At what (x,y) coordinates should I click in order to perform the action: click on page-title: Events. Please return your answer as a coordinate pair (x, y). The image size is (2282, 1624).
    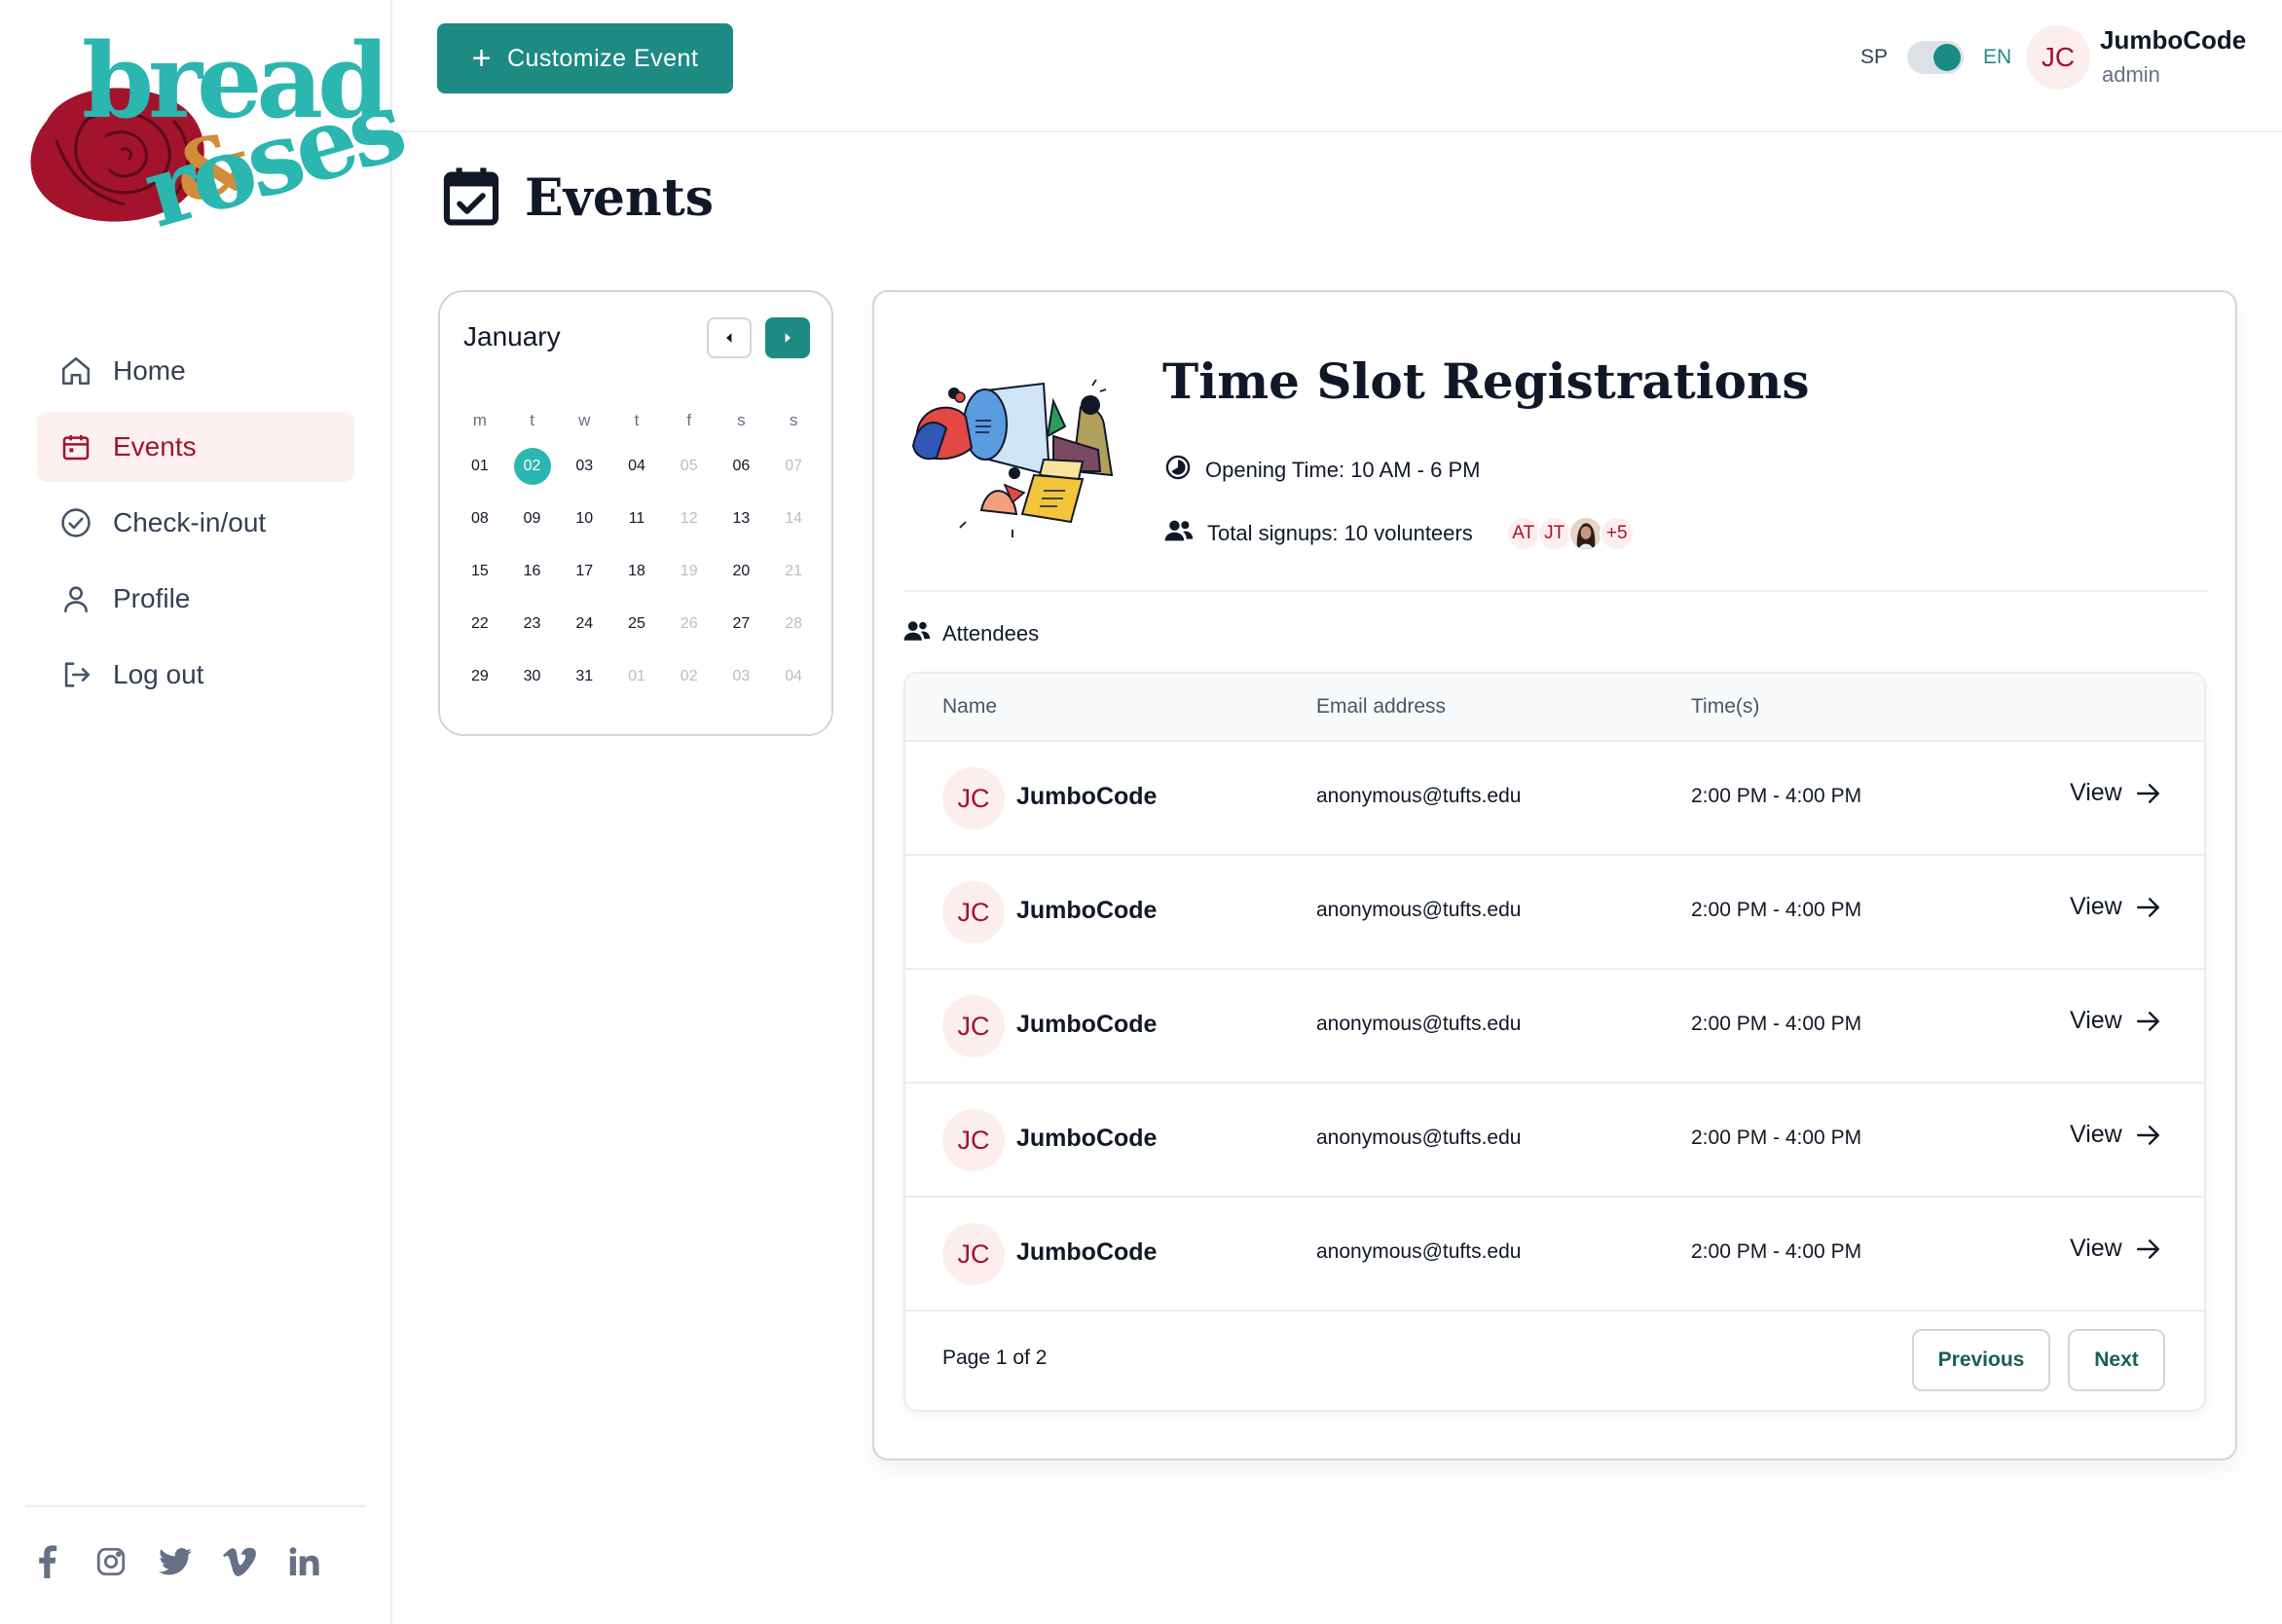
    Looking at the image, I should click on (620, 198).